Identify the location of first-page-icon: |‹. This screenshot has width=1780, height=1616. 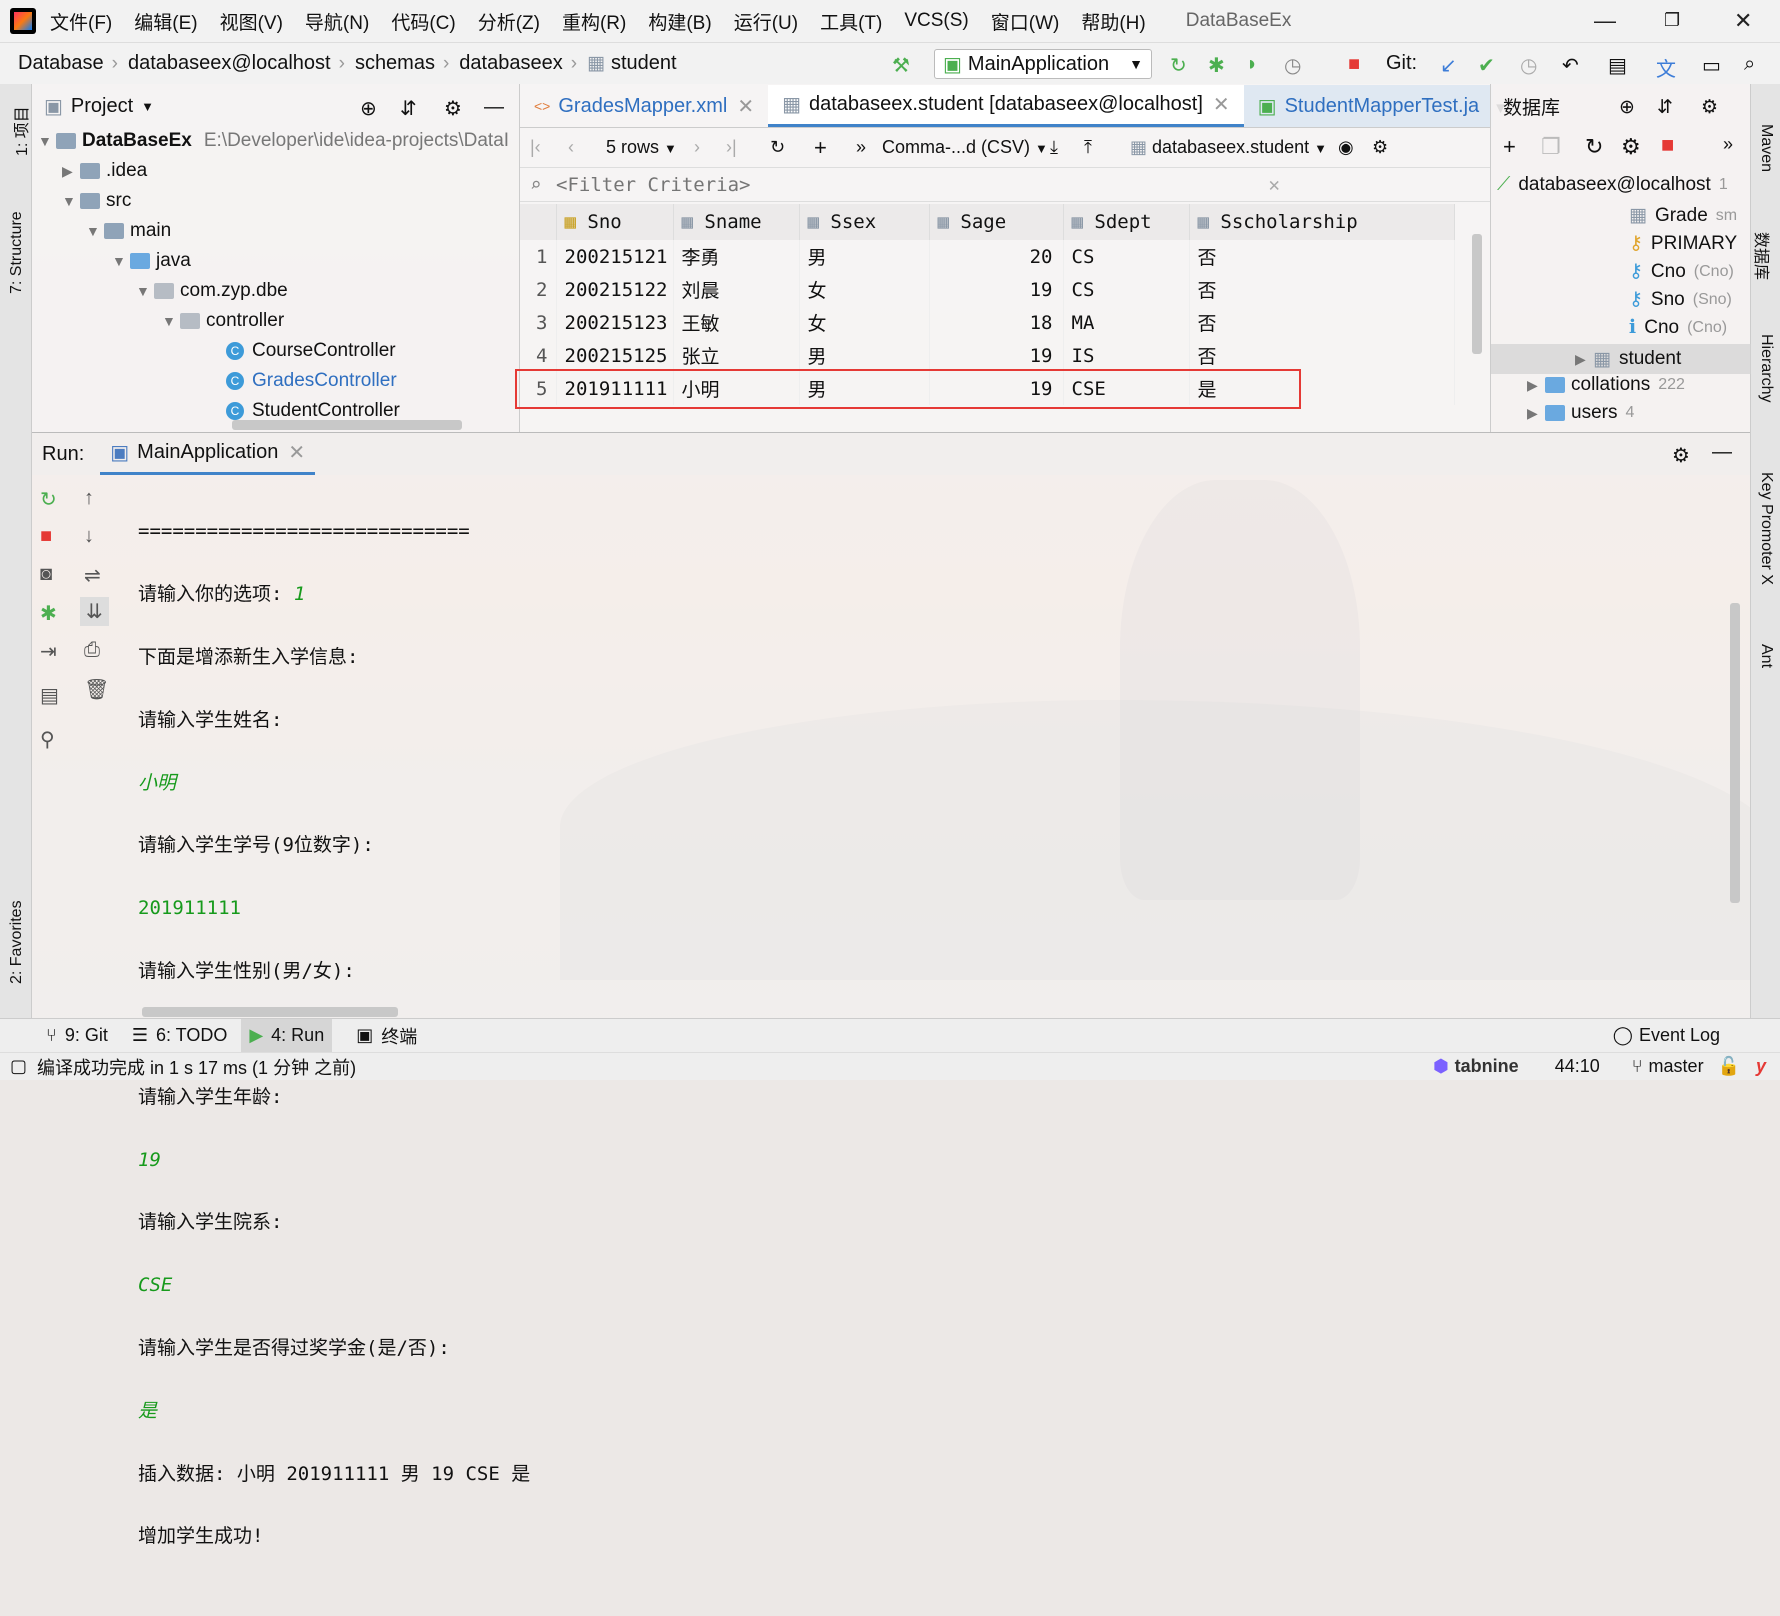
(535, 147).